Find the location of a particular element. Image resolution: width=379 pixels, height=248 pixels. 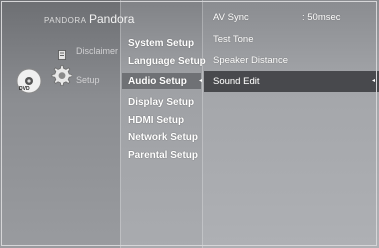

arrow-right-icon: ◂ is located at coordinates (201, 81).